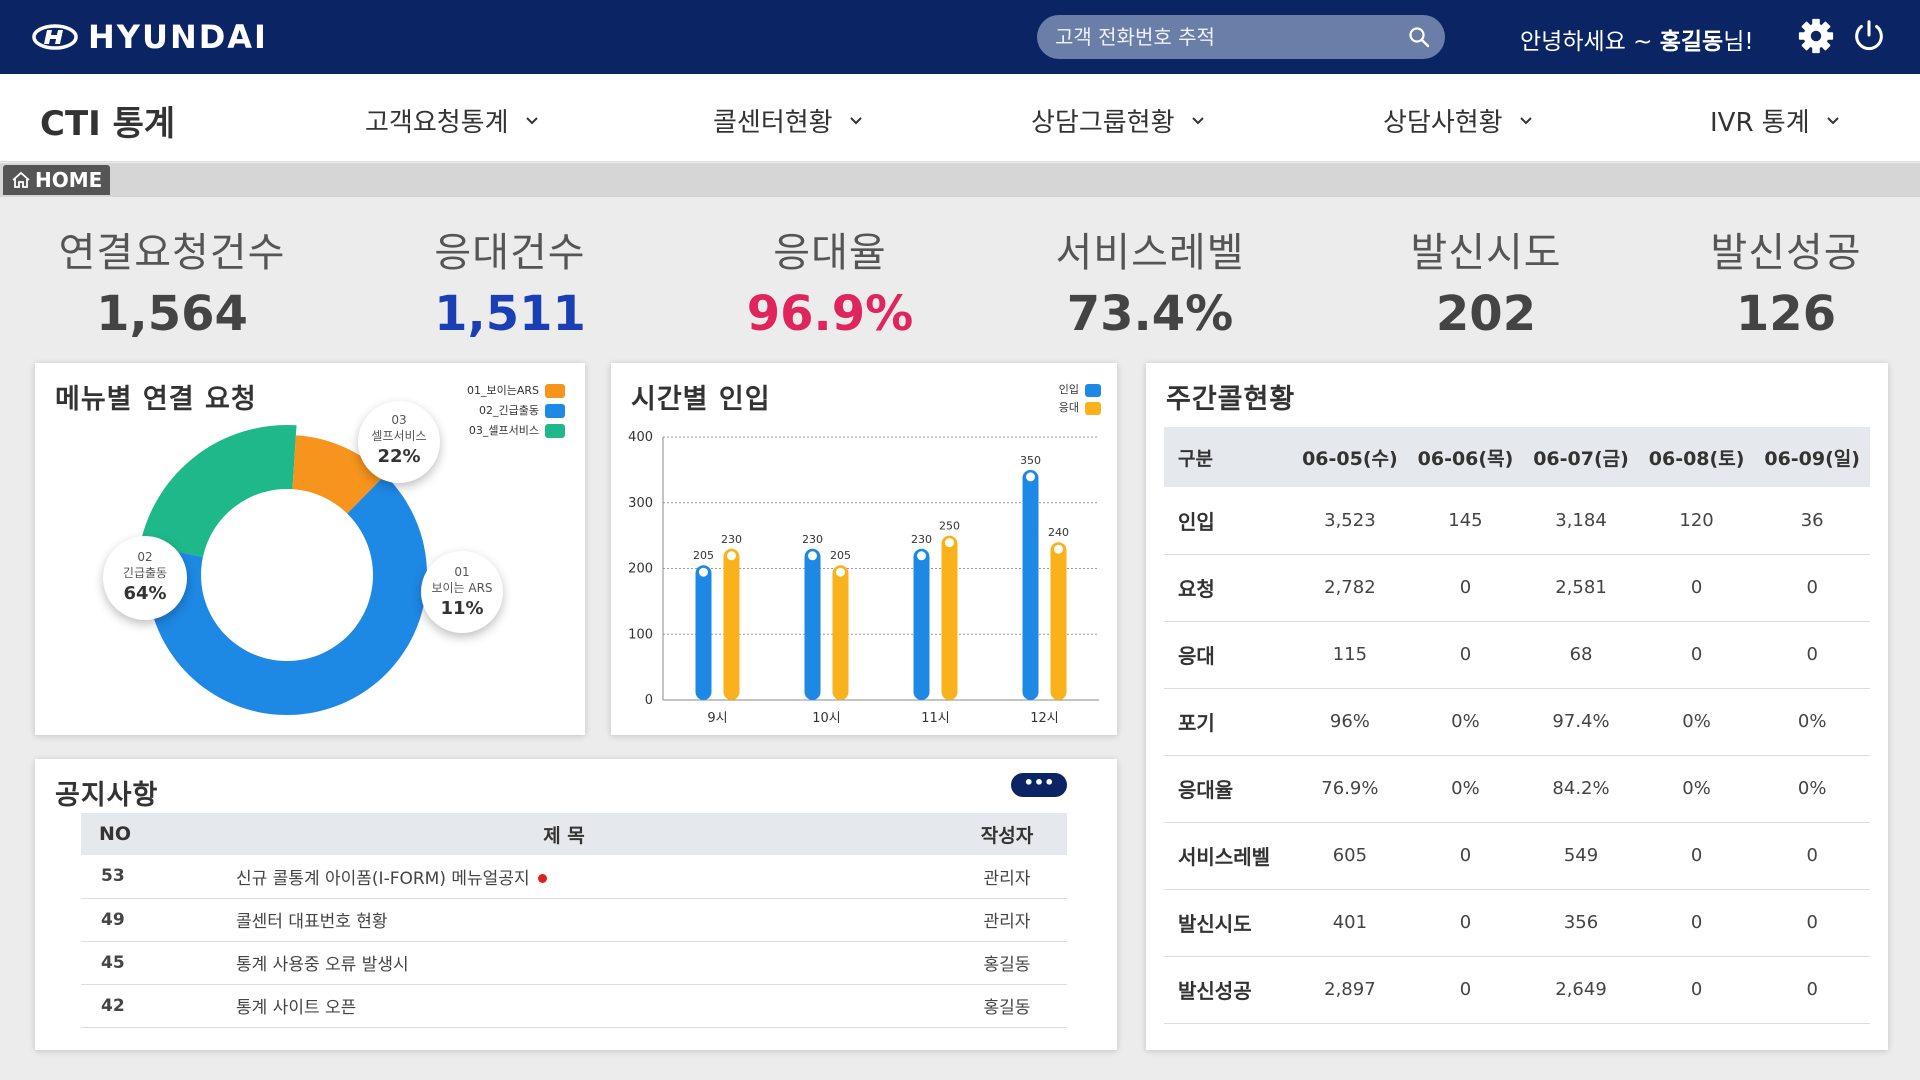  What do you see at coordinates (218, 491) in the screenshot?
I see `donut-slice-03_셀프서비스` at bounding box center [218, 491].